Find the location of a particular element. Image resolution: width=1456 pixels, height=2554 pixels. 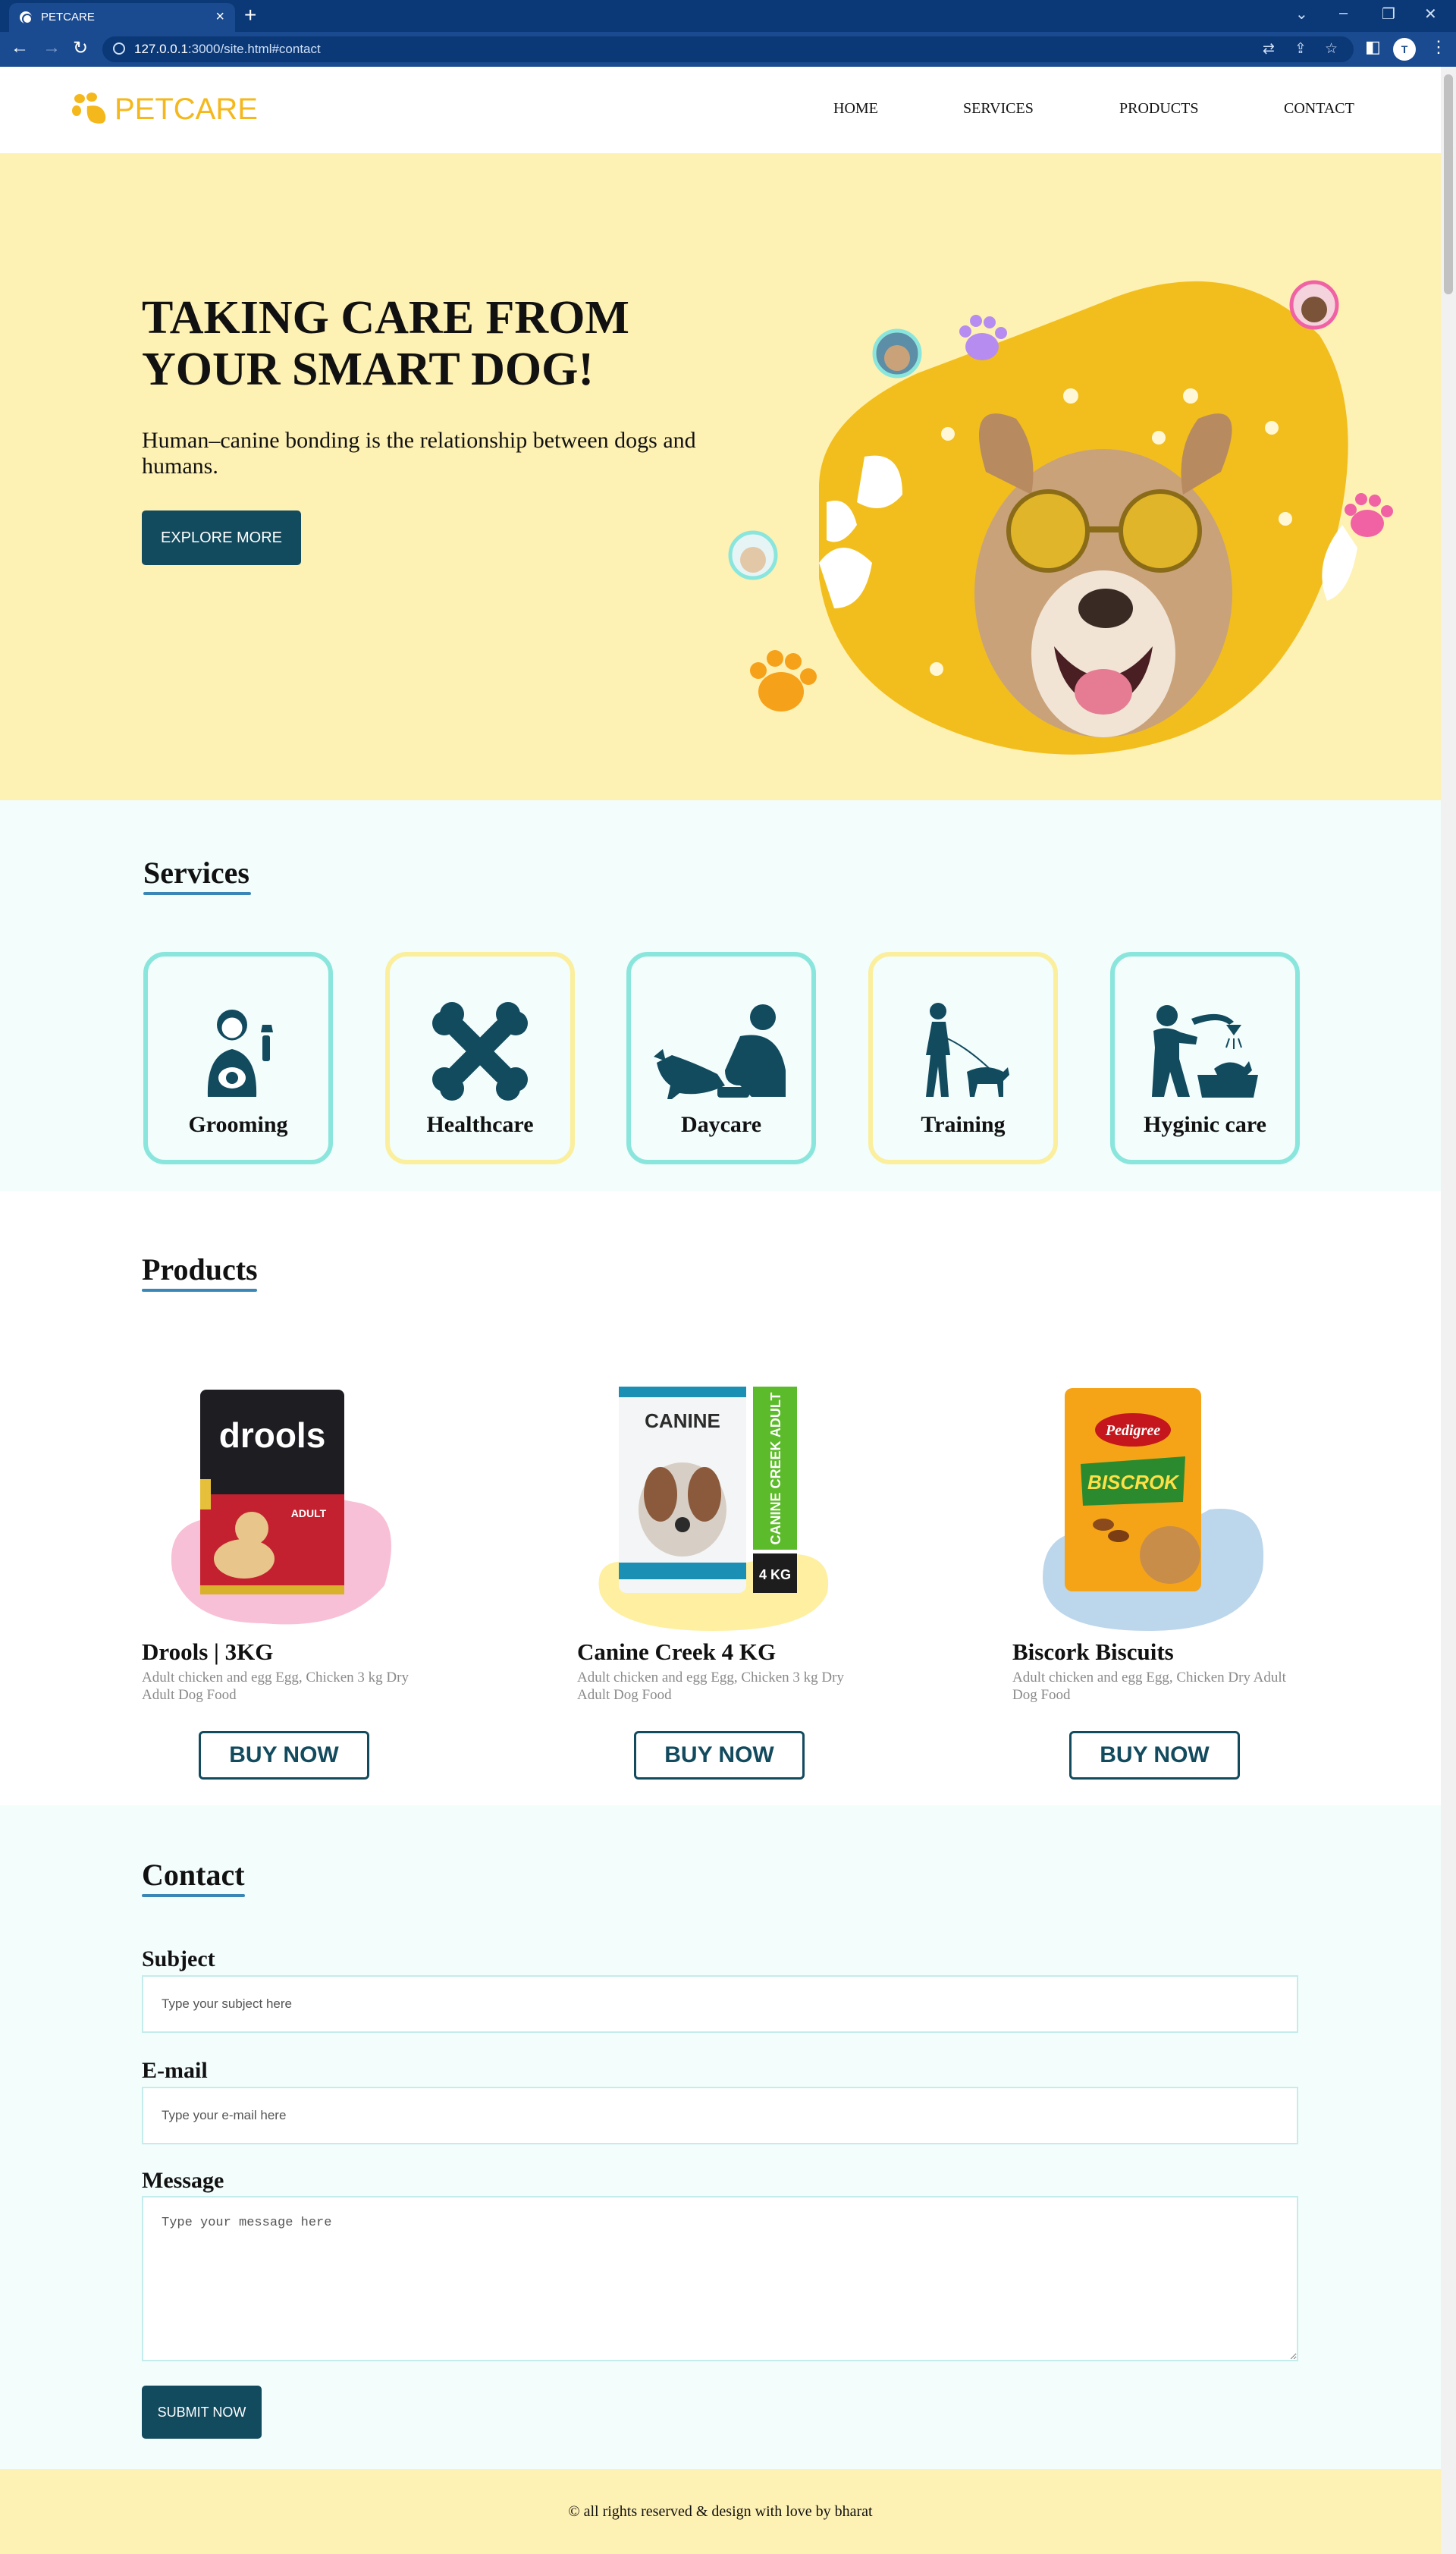

products-title: Products is located at coordinates (200, 1269).